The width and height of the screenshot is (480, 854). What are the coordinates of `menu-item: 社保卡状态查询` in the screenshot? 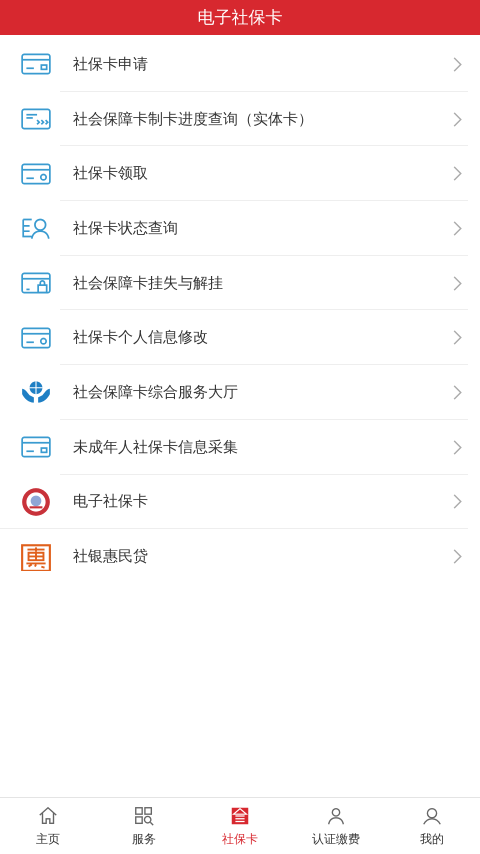 It's located at (240, 228).